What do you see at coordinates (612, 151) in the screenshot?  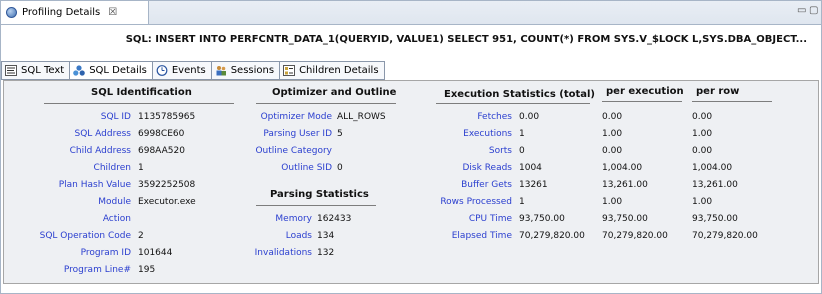 I see `sorts-per-execution: 0.00` at bounding box center [612, 151].